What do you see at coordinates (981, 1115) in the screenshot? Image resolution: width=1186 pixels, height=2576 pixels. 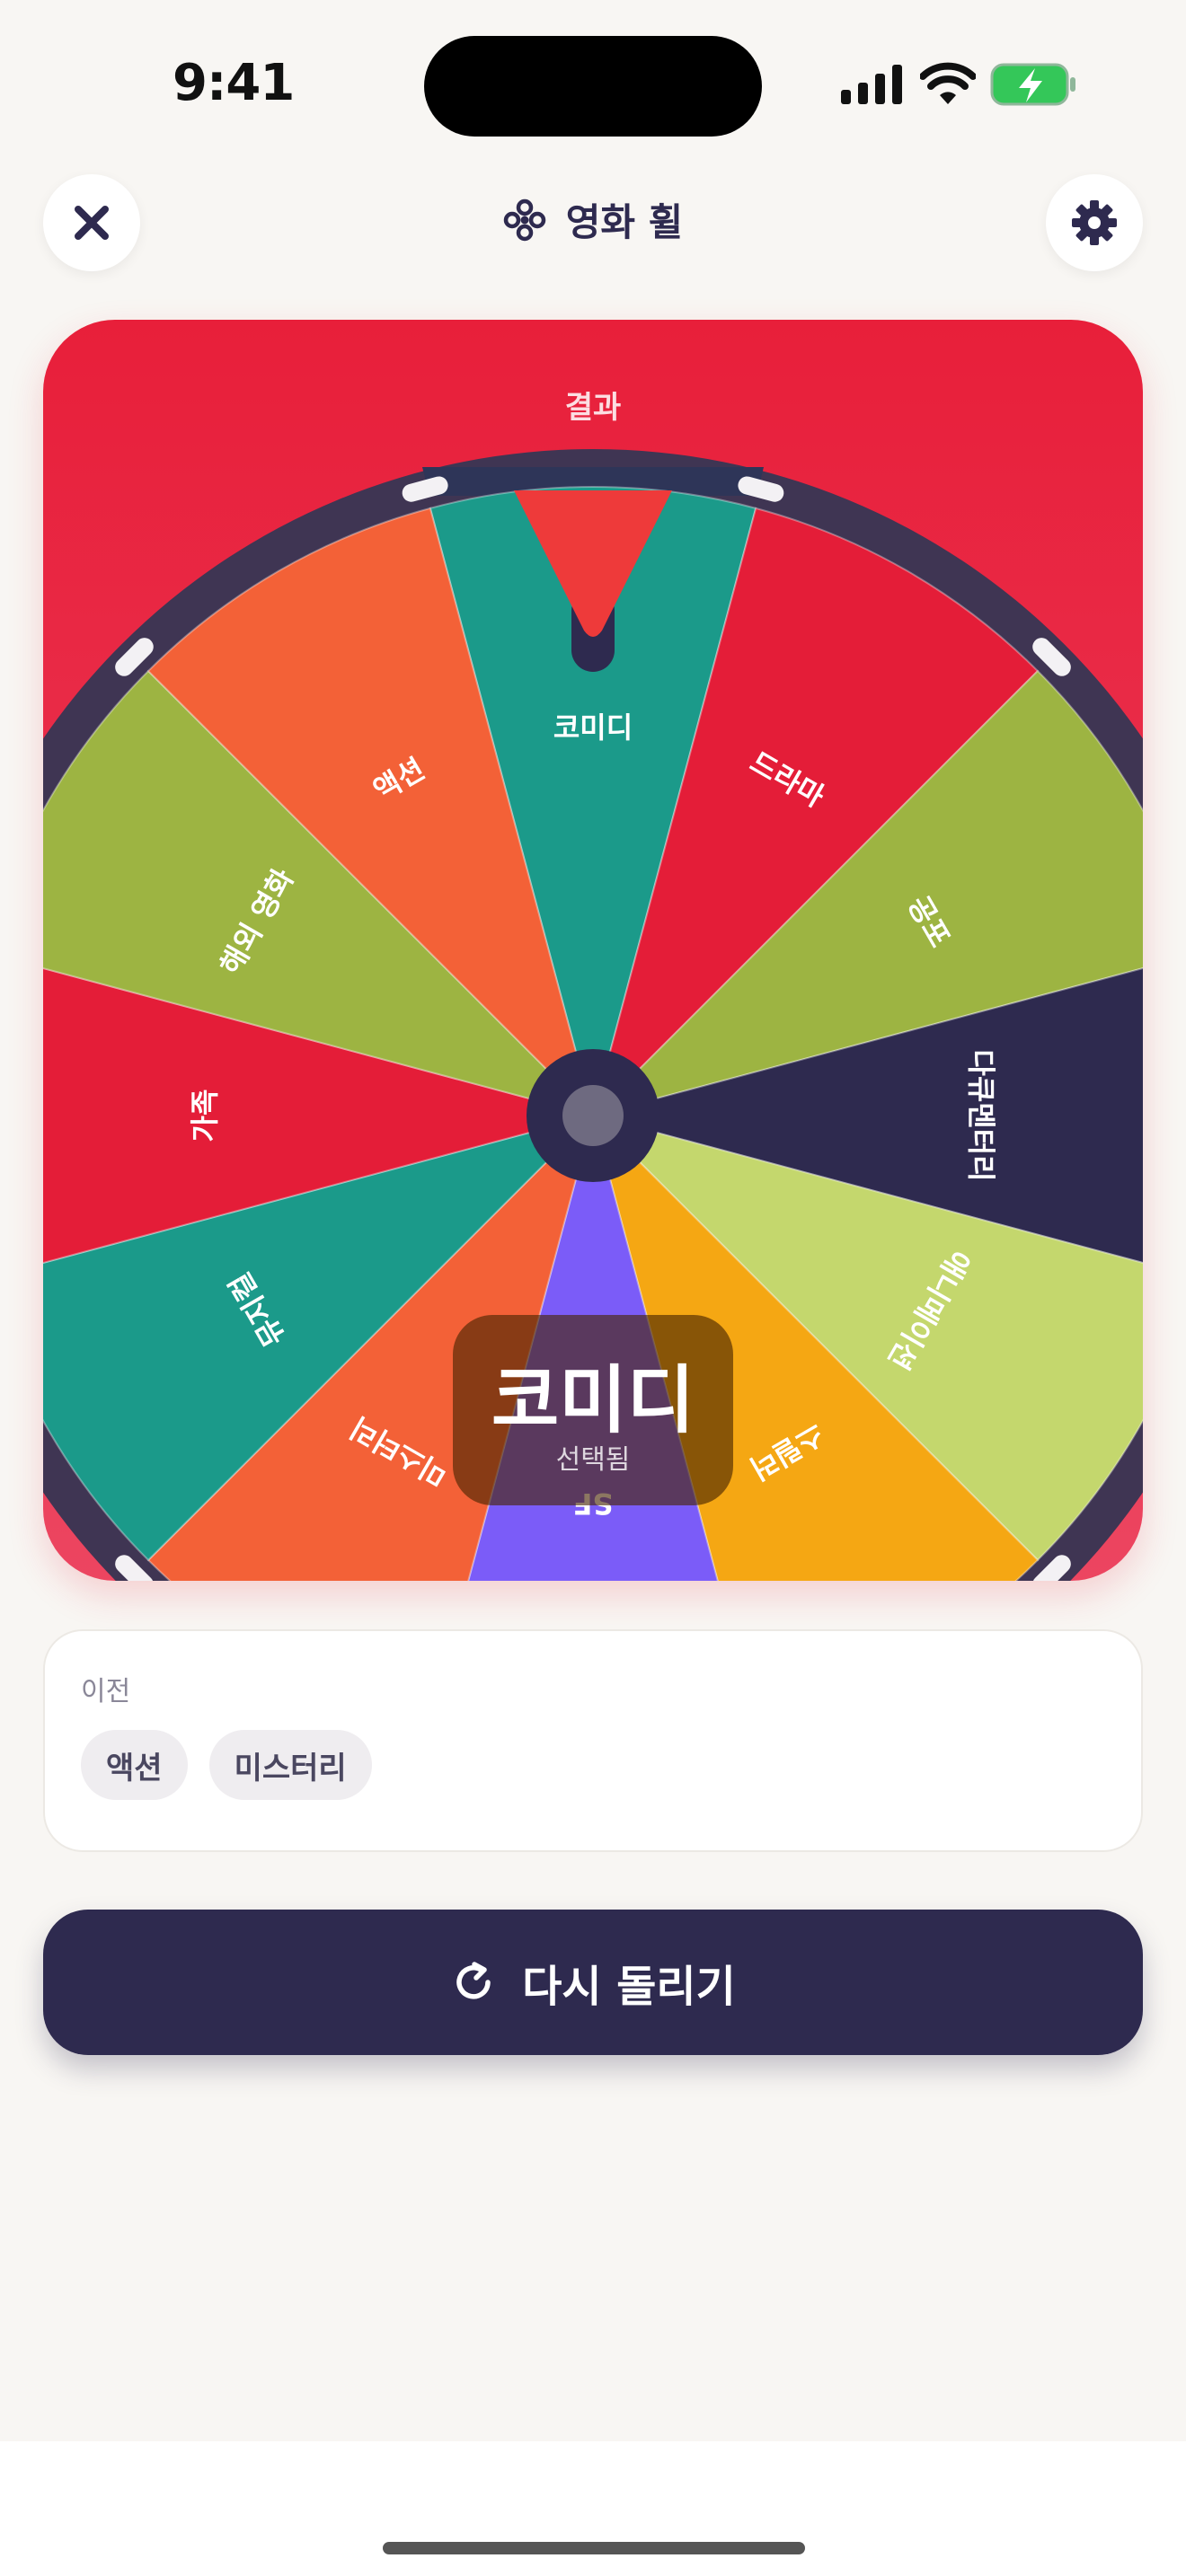 I see `wheel-segment-label: 다큐멘터리` at bounding box center [981, 1115].